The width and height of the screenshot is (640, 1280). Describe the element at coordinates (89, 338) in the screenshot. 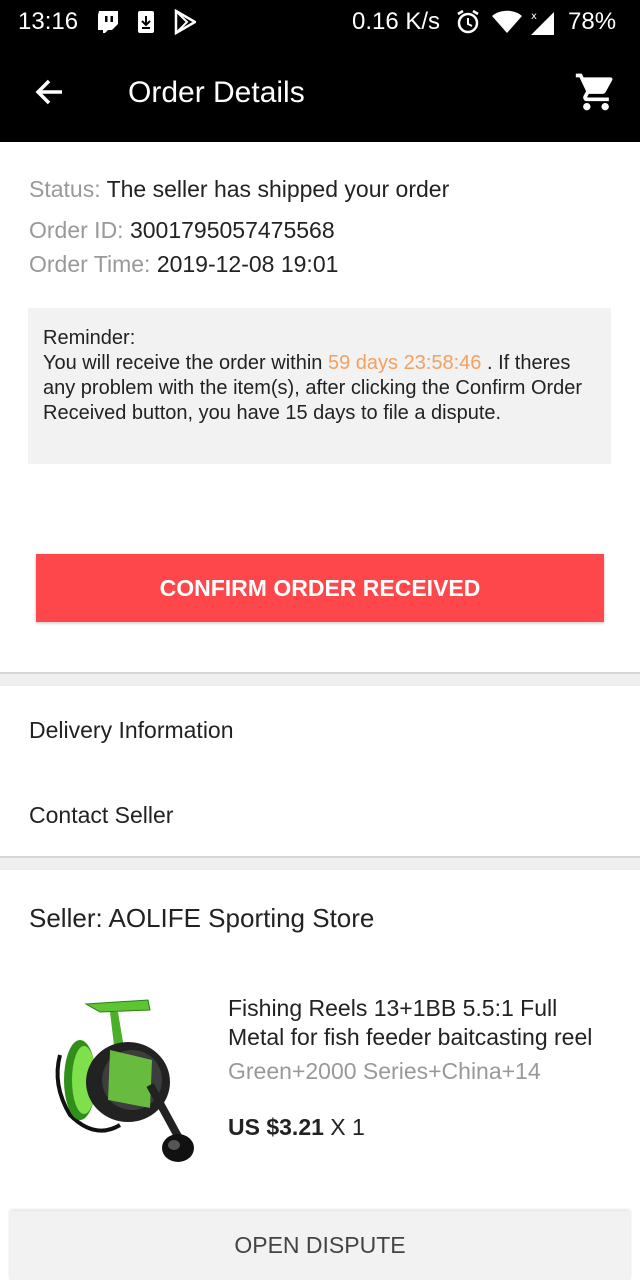

I see `reminder-heading: Reminder:` at that location.